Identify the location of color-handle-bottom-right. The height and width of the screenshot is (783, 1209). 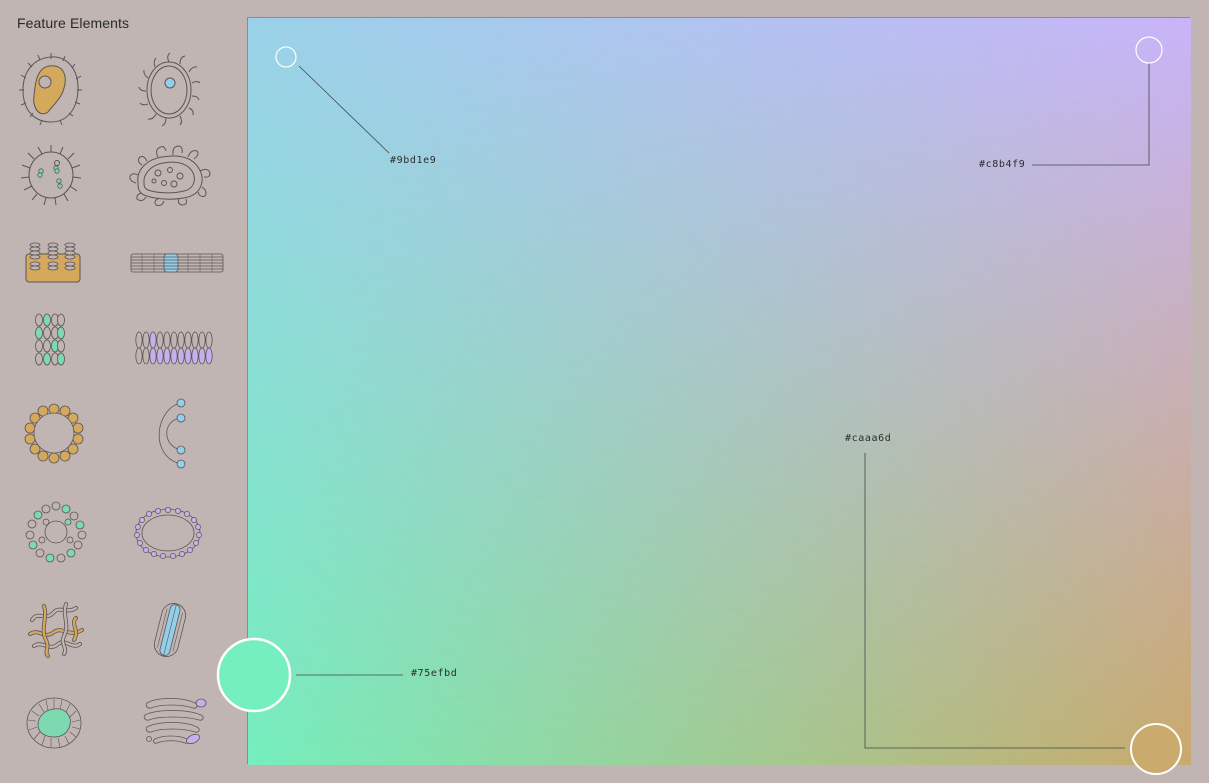
(1156, 749).